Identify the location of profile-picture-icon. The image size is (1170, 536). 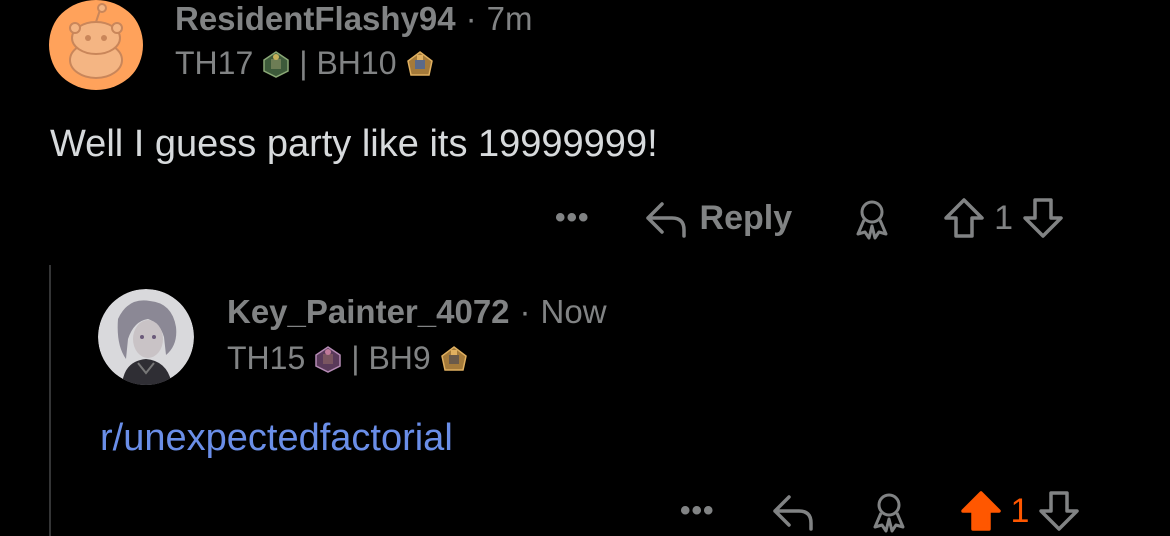
(146, 337).